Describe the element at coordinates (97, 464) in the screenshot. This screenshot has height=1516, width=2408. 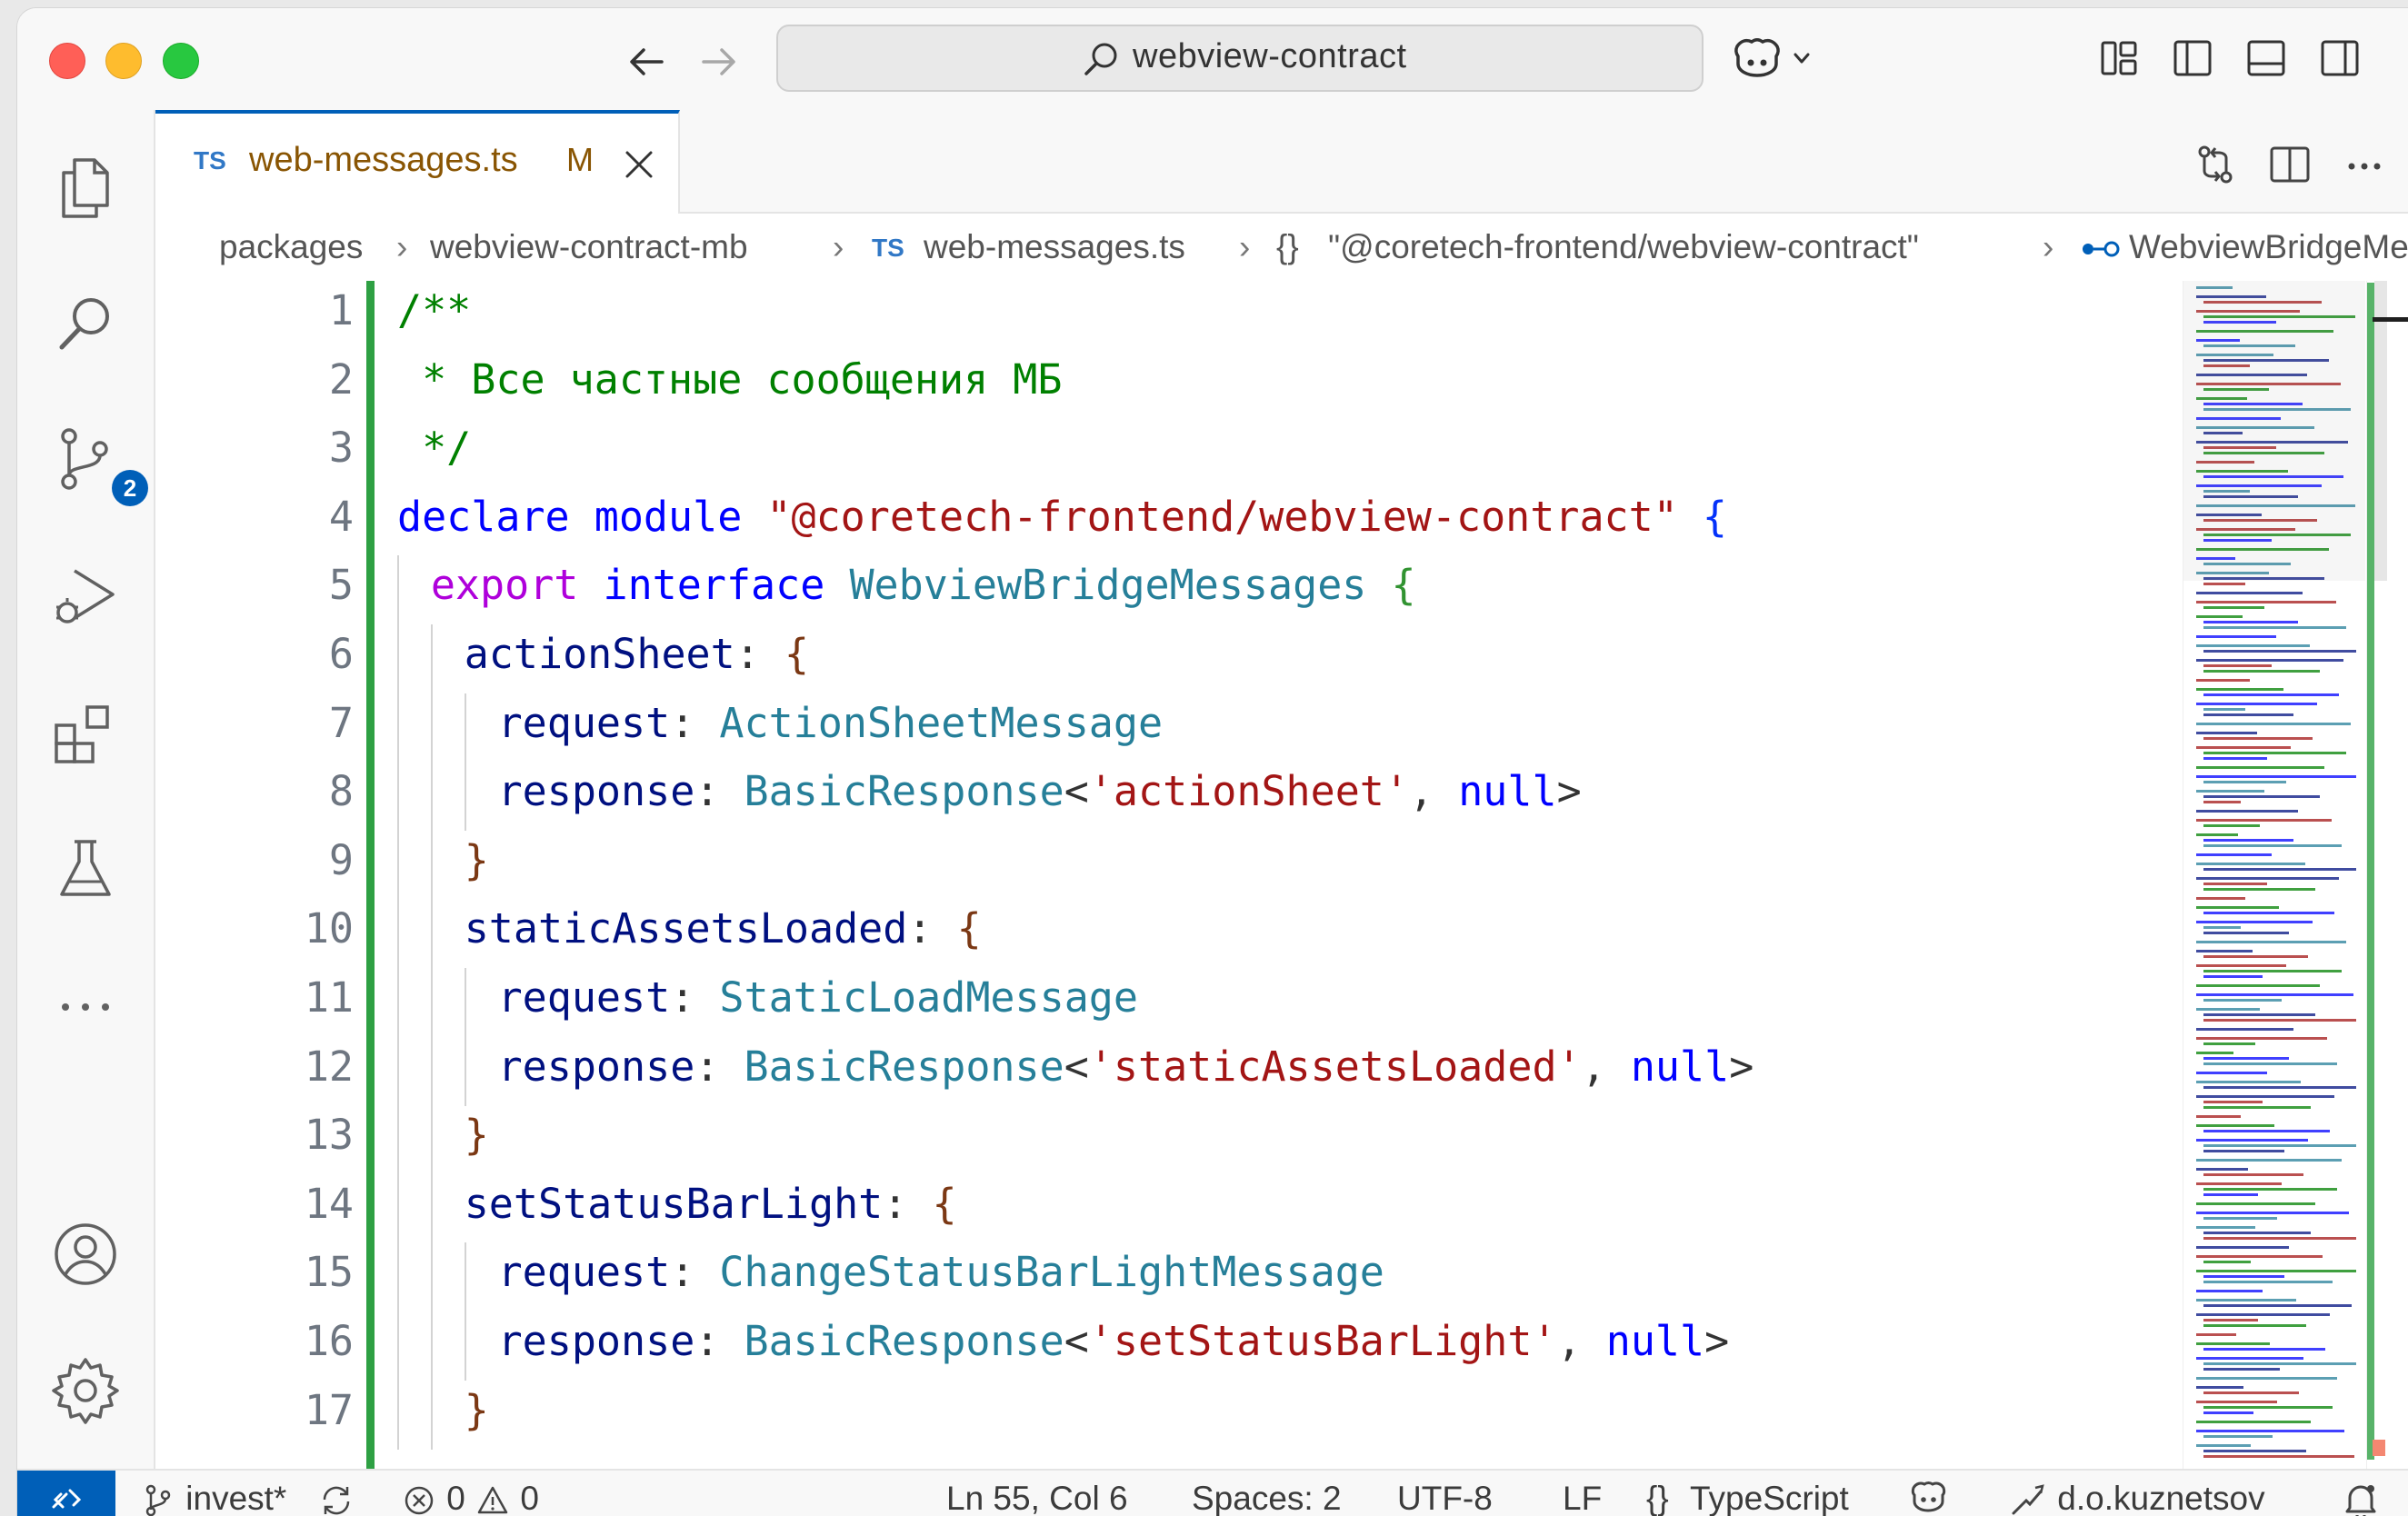
I see `source-control-button: 2` at that location.